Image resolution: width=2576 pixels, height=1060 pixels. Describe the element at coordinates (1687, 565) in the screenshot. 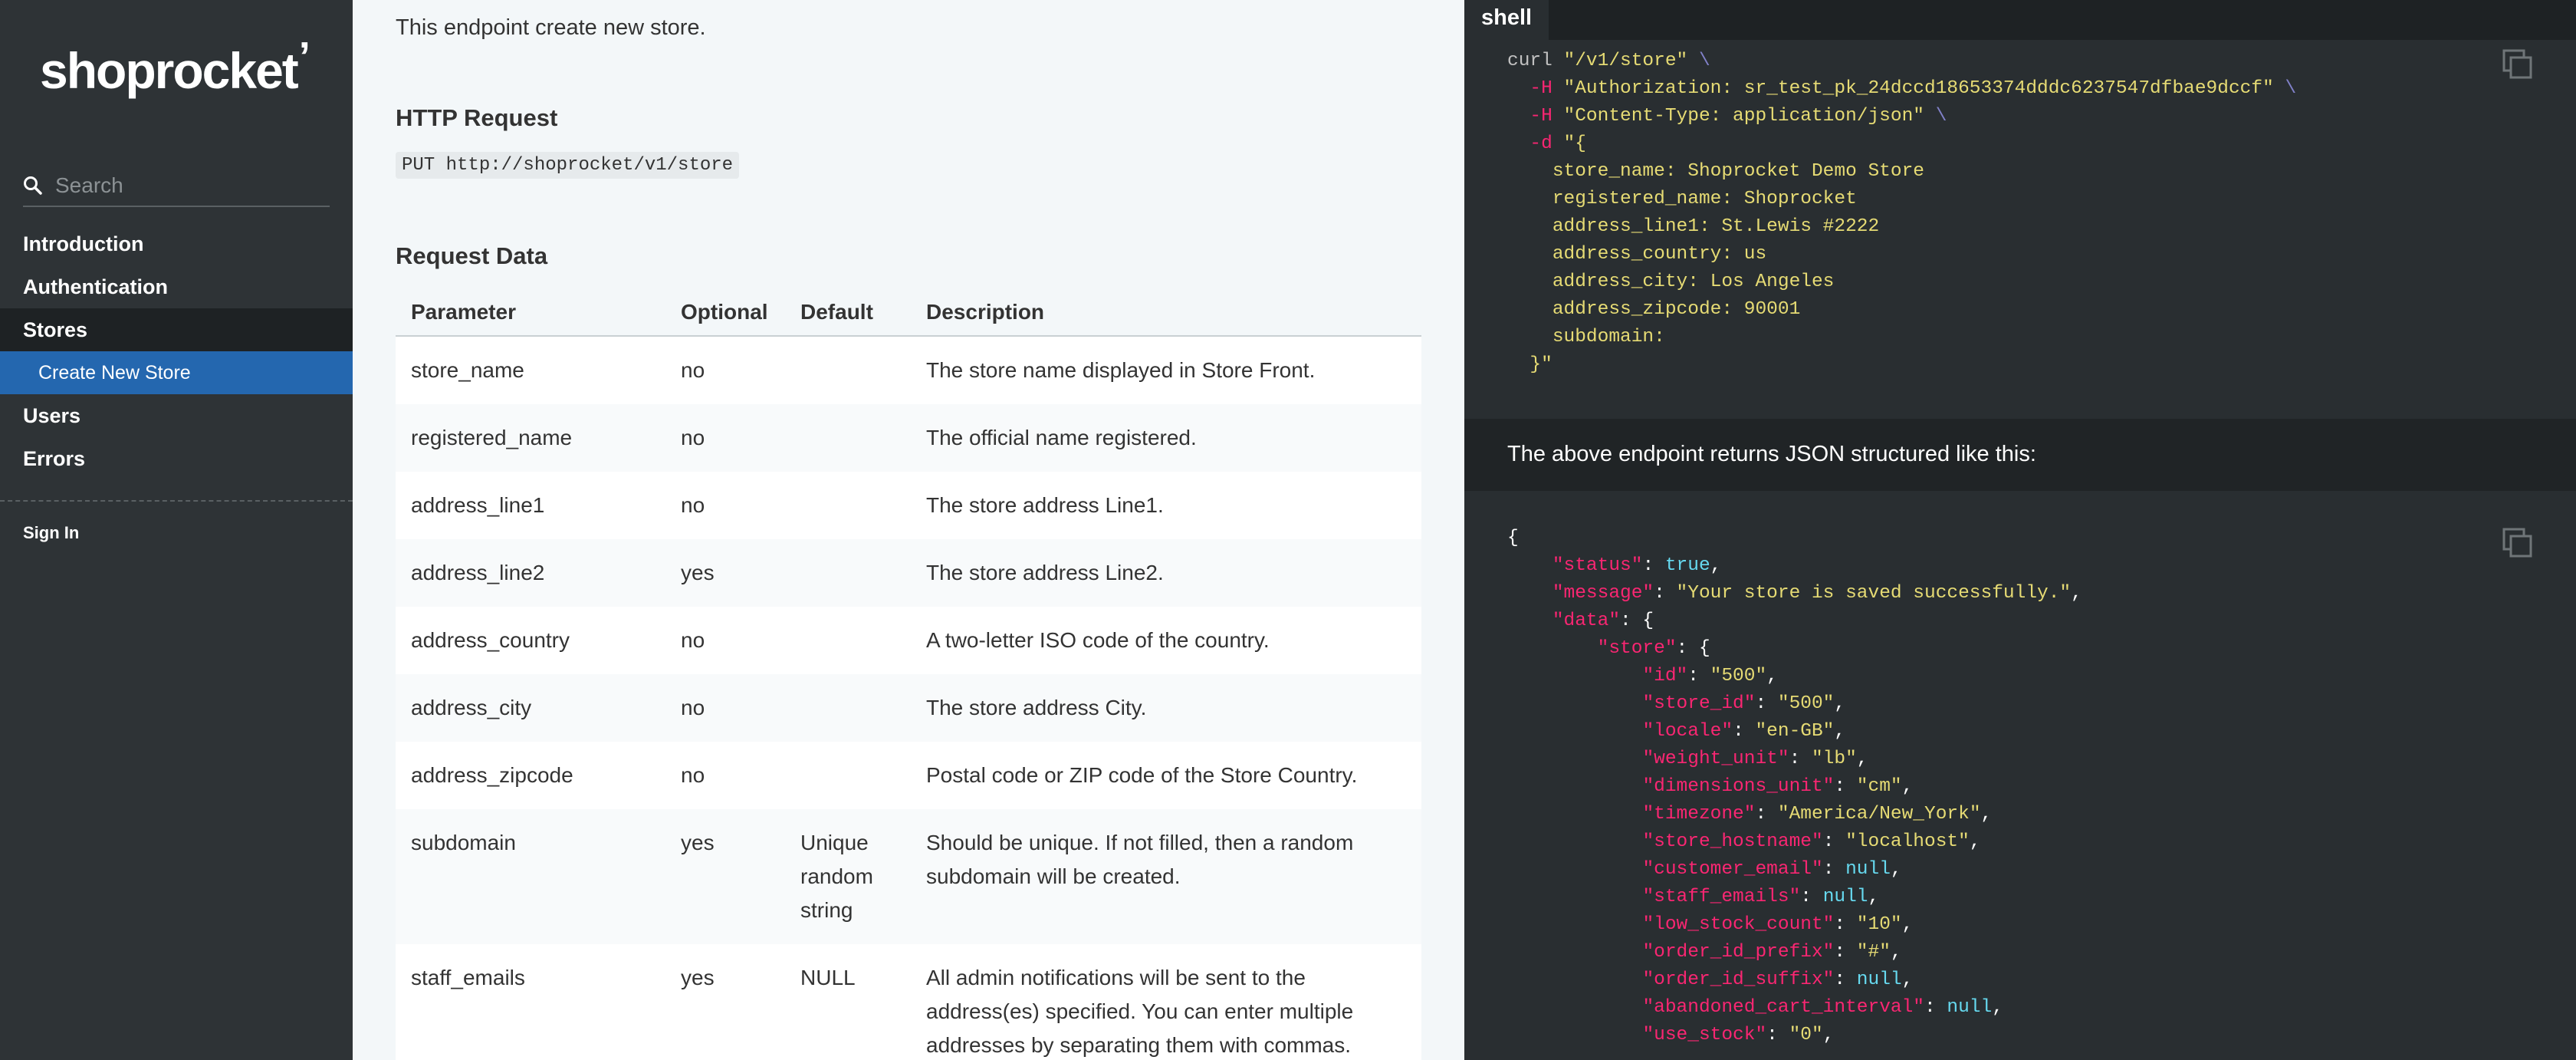

I see `json-value: true` at that location.